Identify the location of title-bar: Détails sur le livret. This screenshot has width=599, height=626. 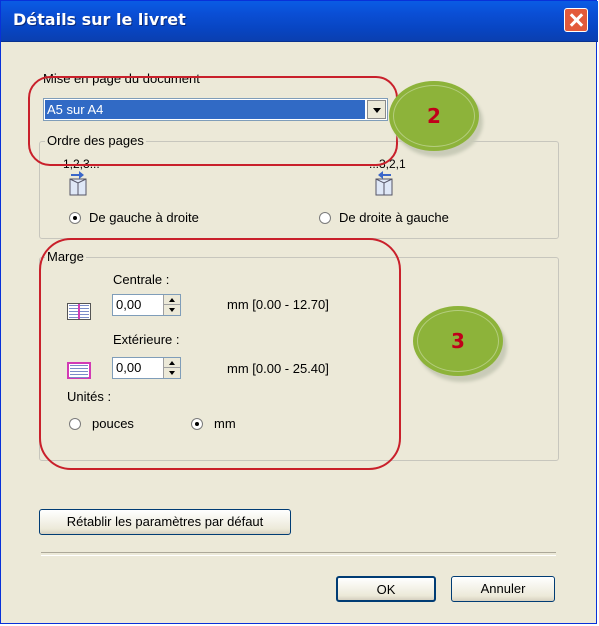
(299, 21).